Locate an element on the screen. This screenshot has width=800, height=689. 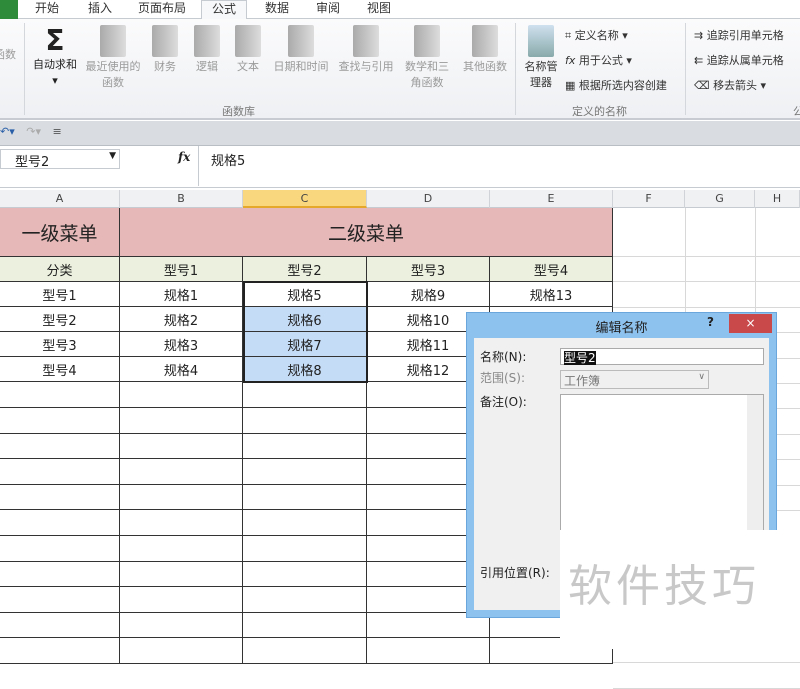
remove-arrows-button: ⌫ 移去箭头 ▾ is located at coordinates (730, 85).